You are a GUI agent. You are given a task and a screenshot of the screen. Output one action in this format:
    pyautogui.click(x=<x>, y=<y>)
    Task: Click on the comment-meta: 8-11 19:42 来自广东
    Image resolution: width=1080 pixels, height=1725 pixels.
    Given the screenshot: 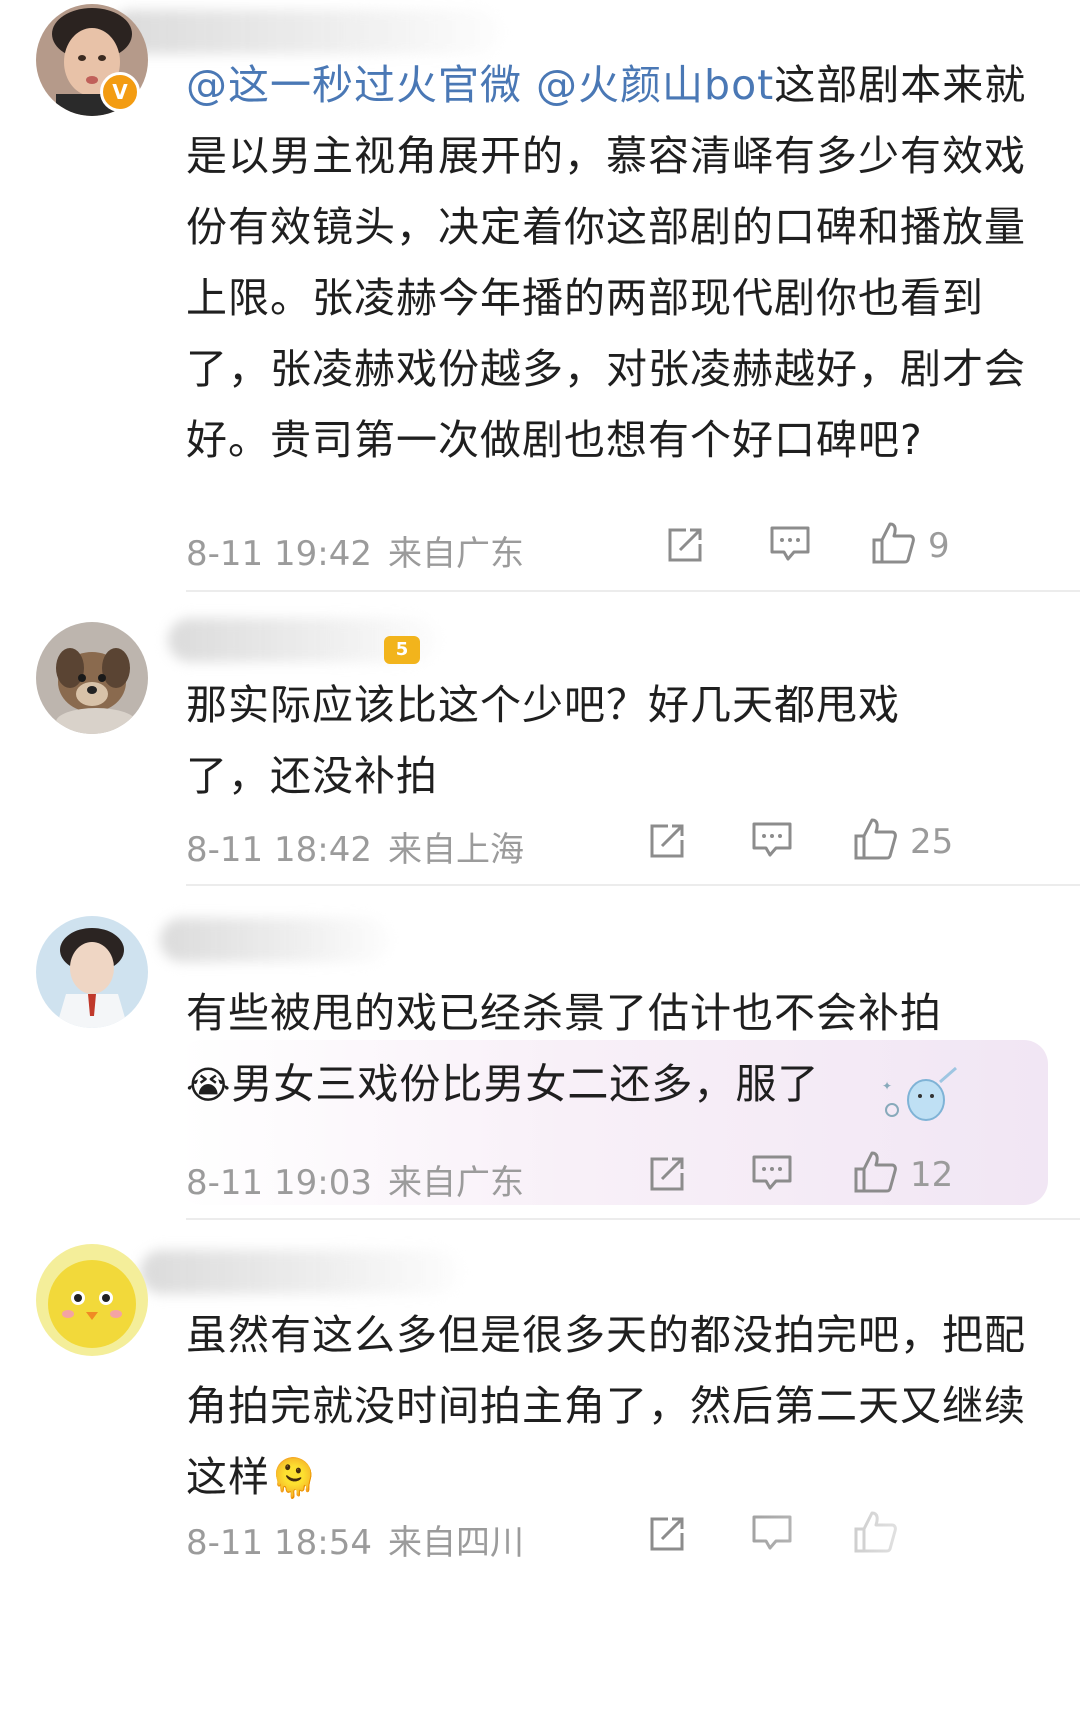 What is the action you would take?
    pyautogui.click(x=363, y=550)
    